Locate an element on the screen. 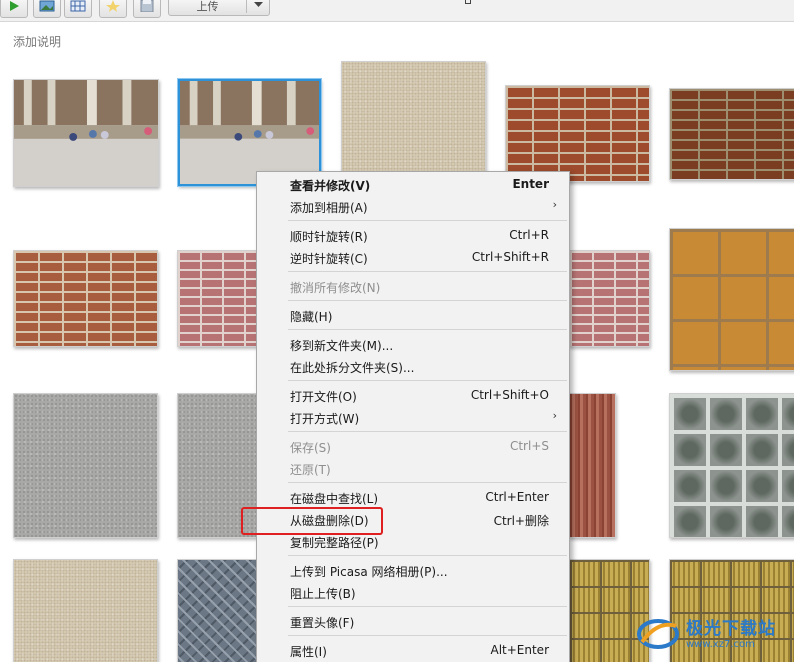 The width and height of the screenshot is (794, 662). menu-item-label: 查看并修改(V) is located at coordinates (330, 186).